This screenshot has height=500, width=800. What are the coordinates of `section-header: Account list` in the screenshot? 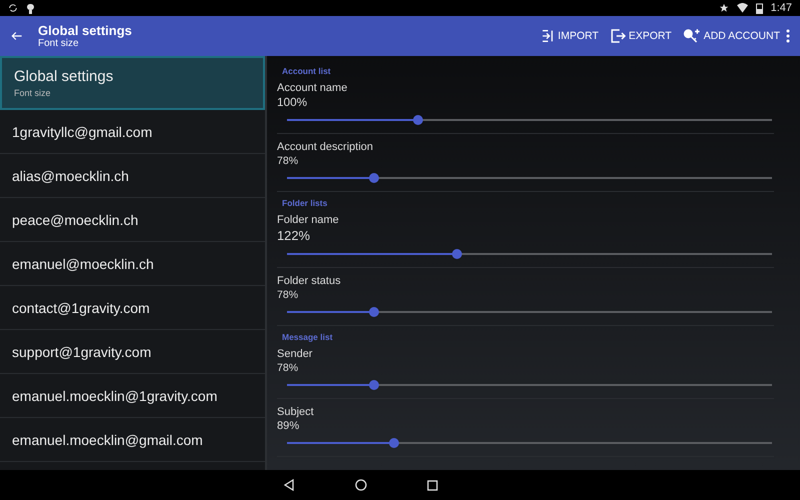 It's located at (307, 71).